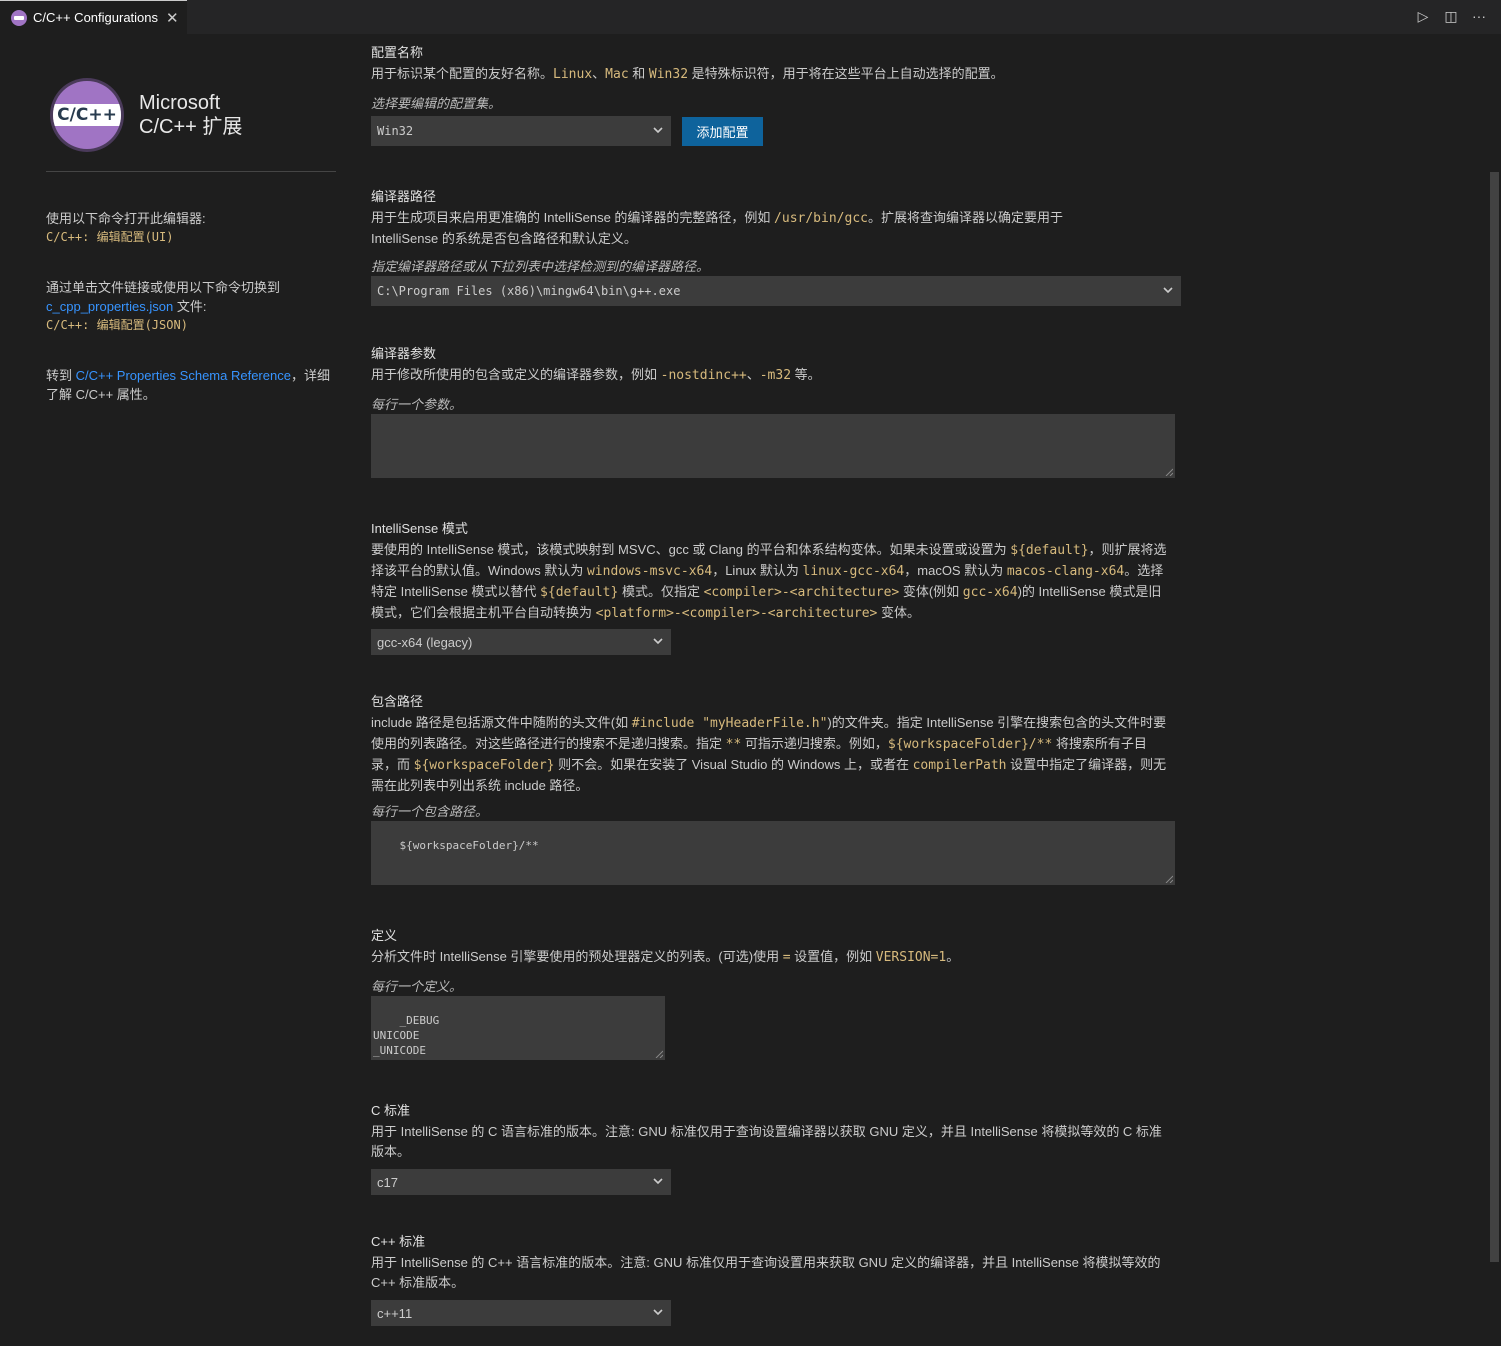  I want to click on defines-hint: 每行一个定义。, so click(417, 986).